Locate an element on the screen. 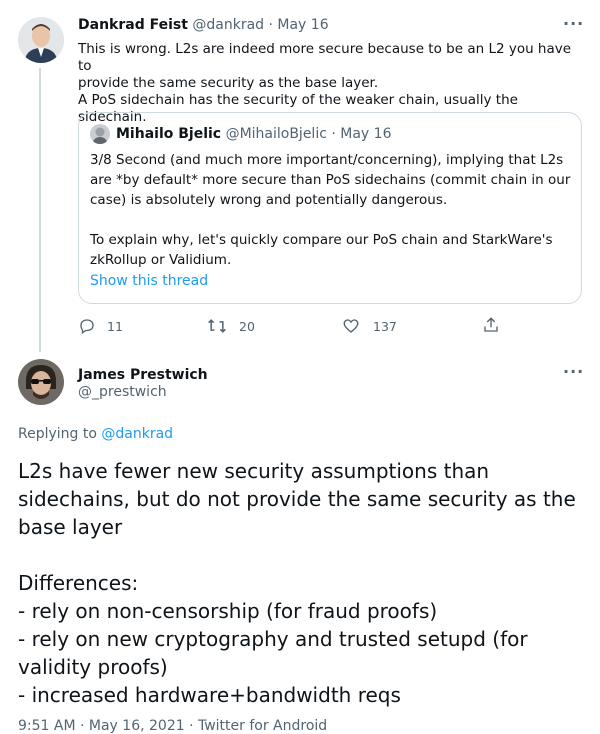  avatar-dankrad is located at coordinates (41, 40).